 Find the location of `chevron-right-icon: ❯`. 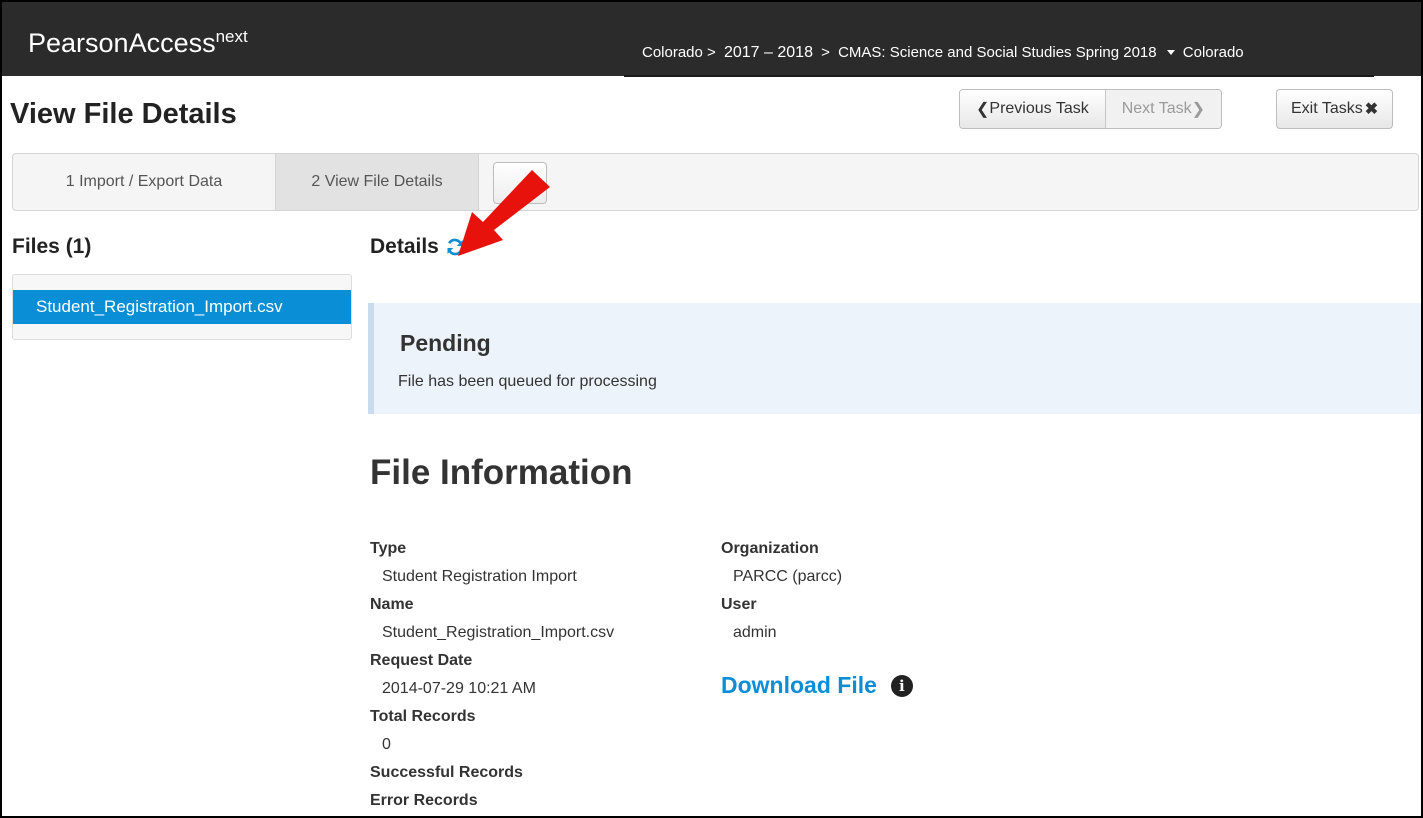

chevron-right-icon: ❯ is located at coordinates (1198, 109).